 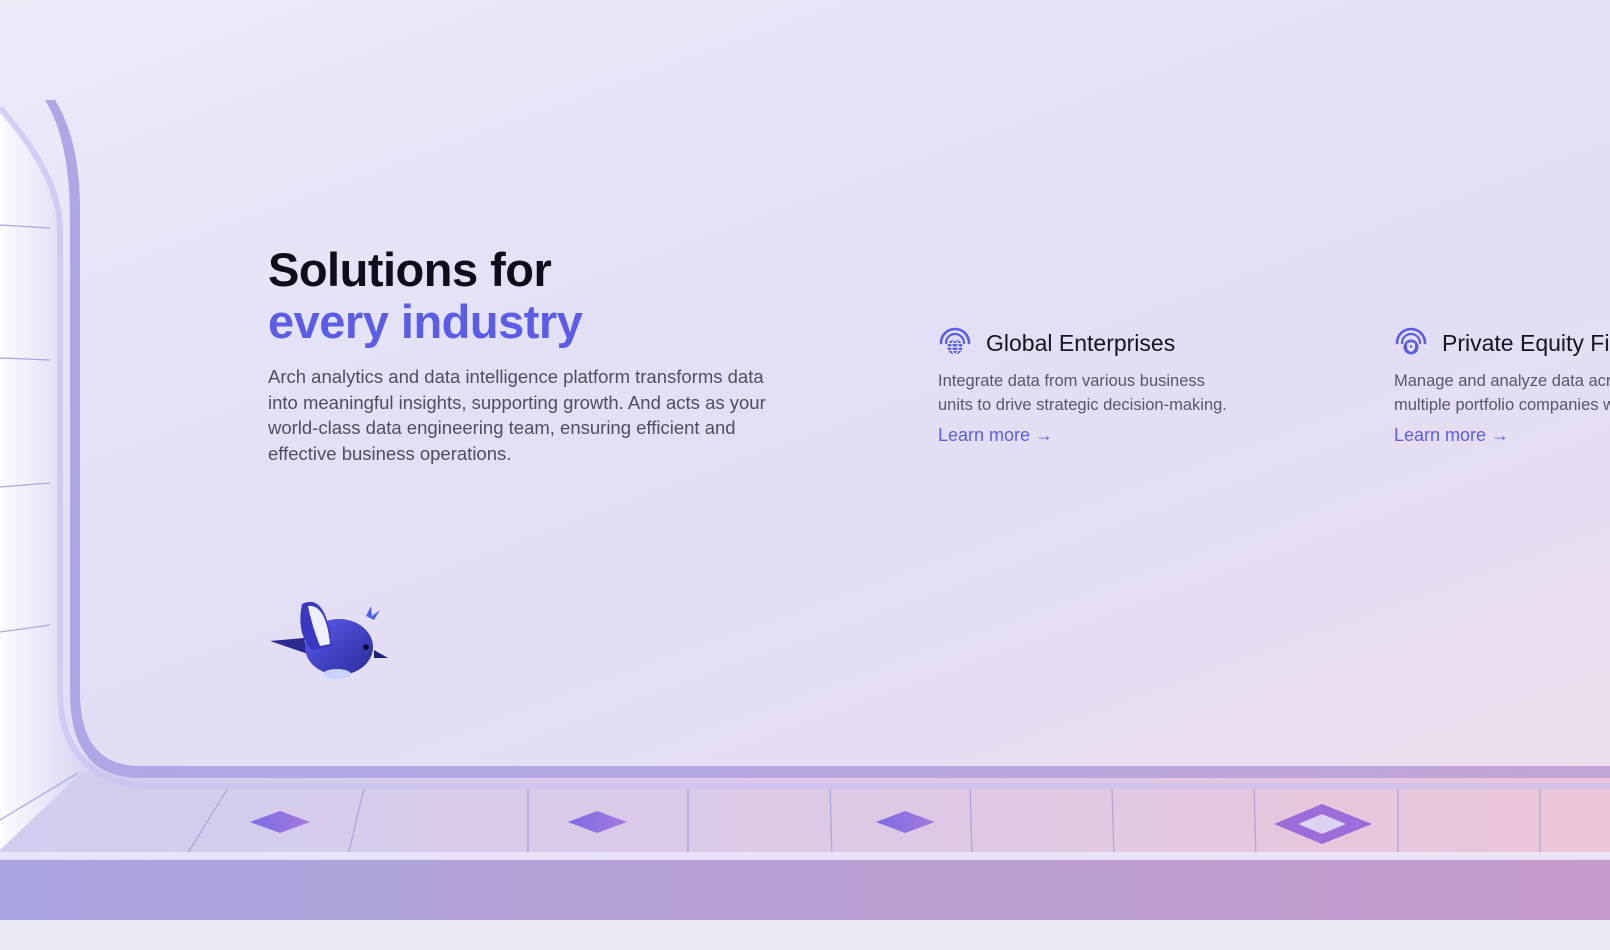 I want to click on globe-icon, so click(x=955, y=343).